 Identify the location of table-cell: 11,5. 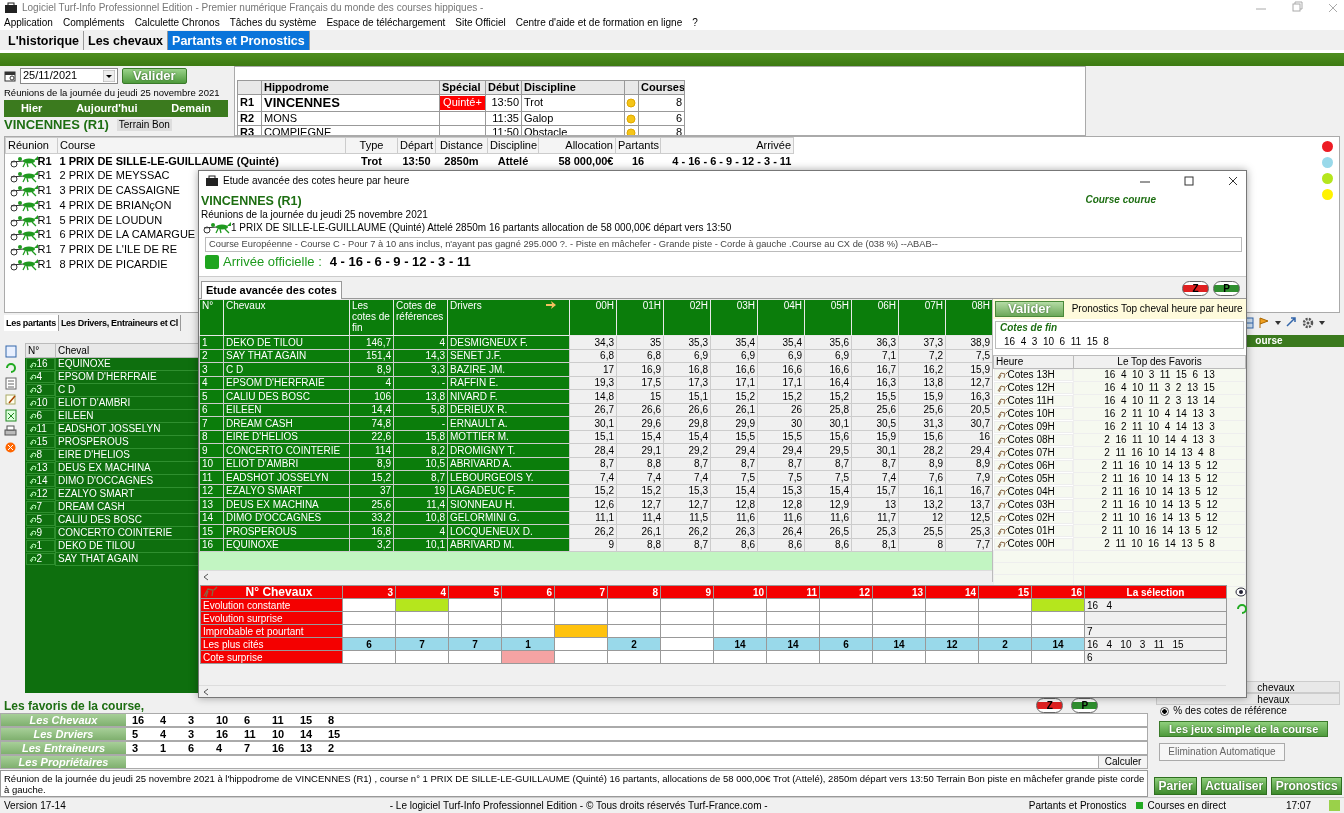
(687, 518).